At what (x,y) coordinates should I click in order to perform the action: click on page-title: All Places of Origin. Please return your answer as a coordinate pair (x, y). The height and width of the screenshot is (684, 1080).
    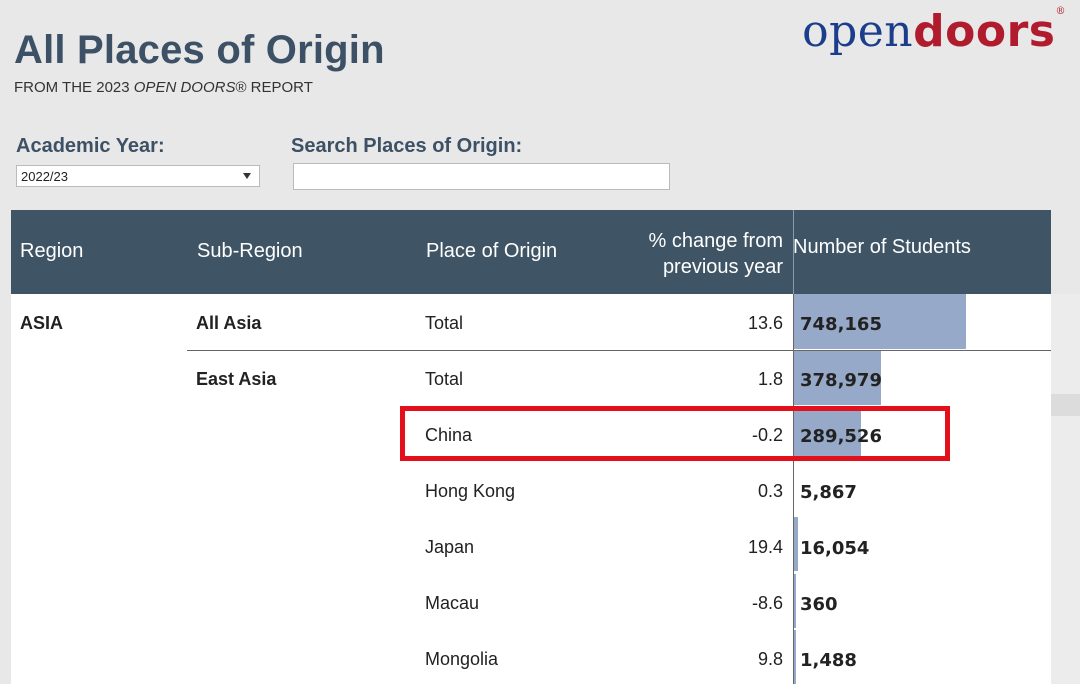
    Looking at the image, I should click on (199, 50).